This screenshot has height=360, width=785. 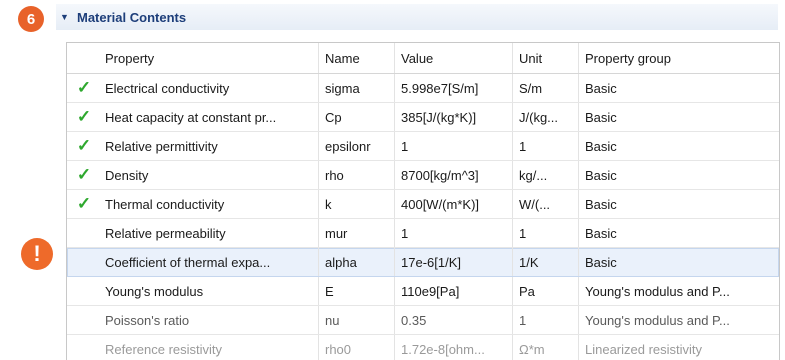 What do you see at coordinates (64, 17) in the screenshot?
I see `collapse-toggle-icon: ▼` at bounding box center [64, 17].